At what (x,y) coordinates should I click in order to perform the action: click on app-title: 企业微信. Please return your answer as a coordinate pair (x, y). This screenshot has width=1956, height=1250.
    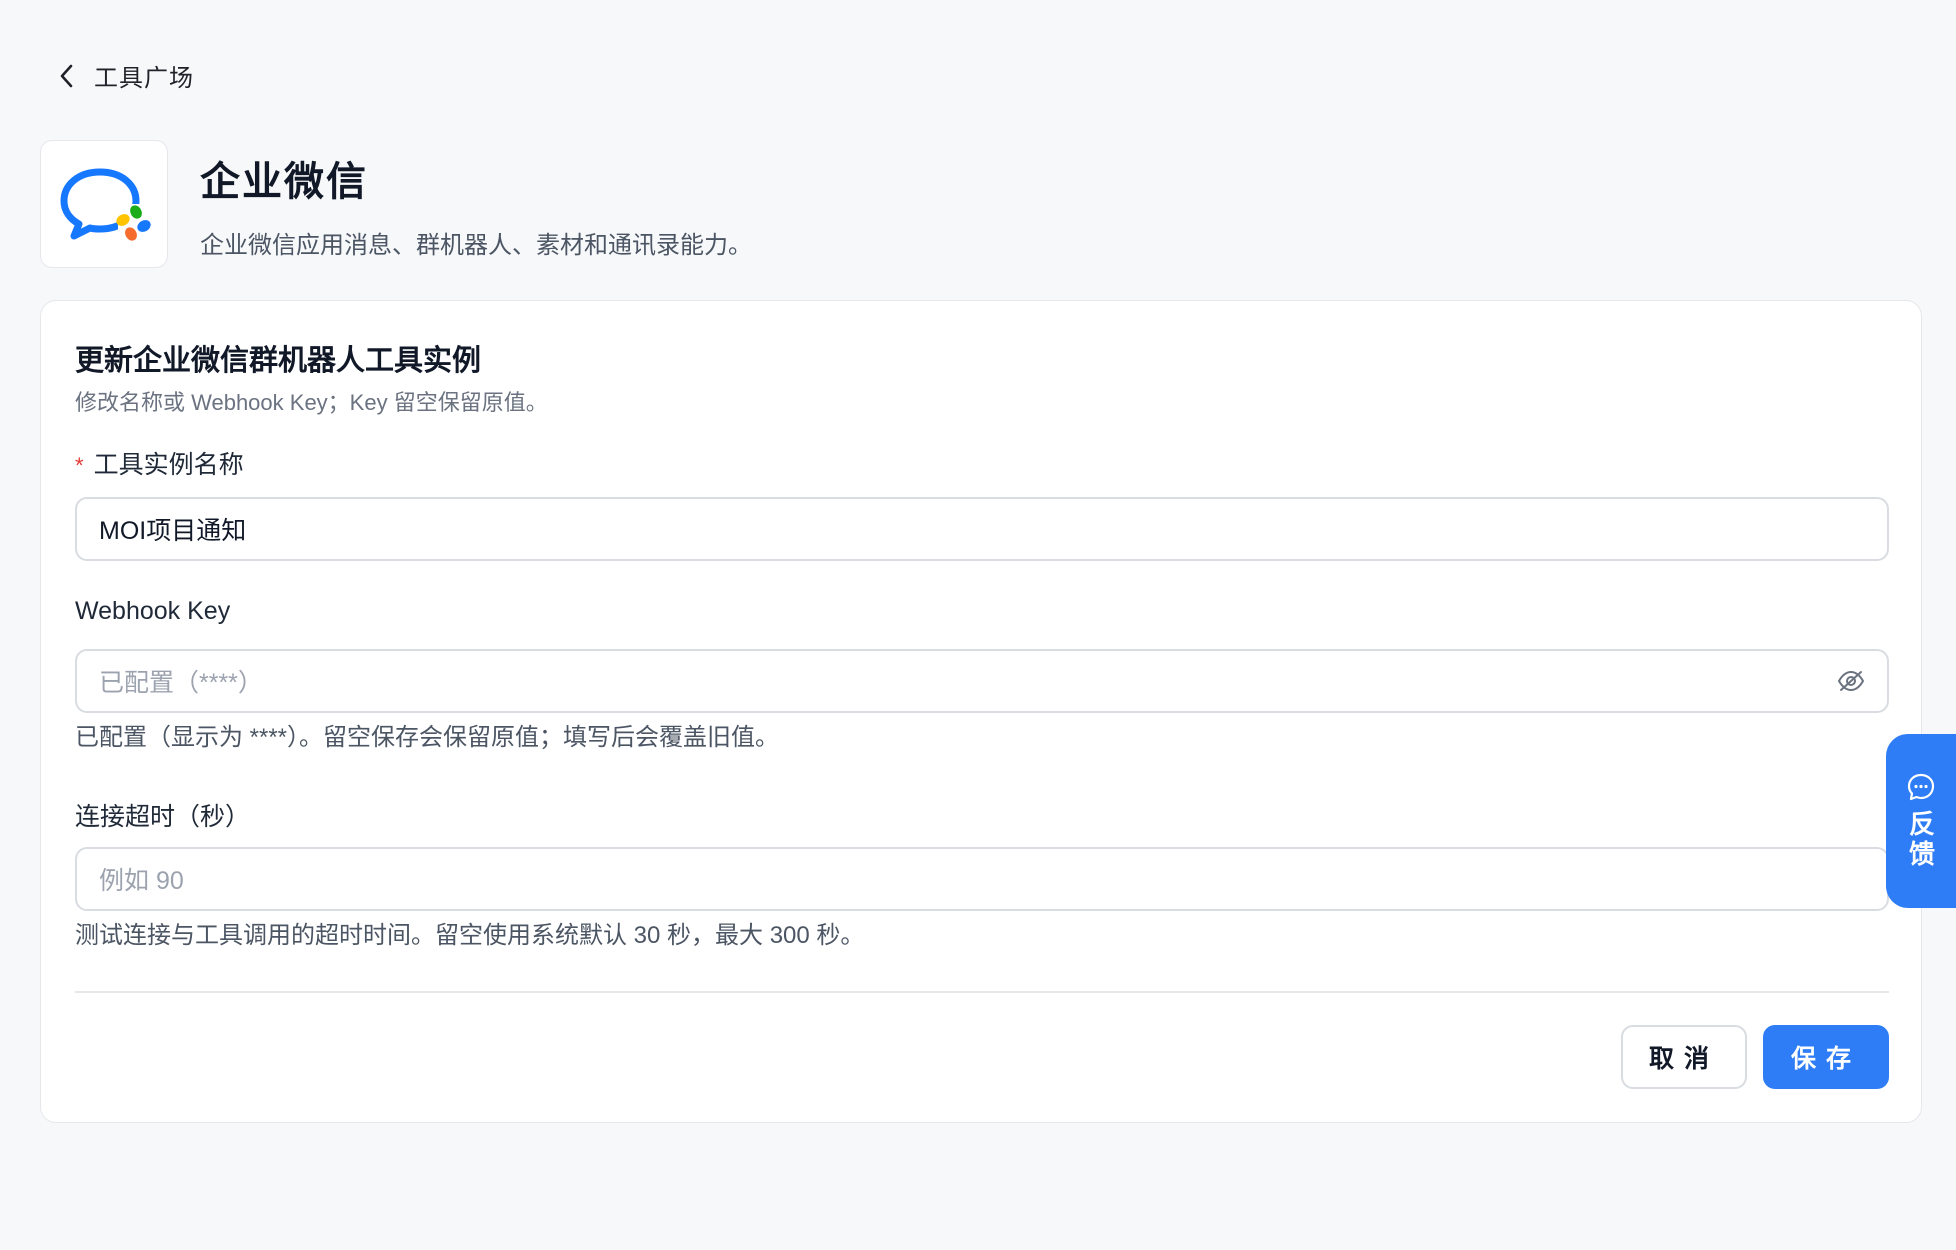
    Looking at the image, I should click on (284, 181).